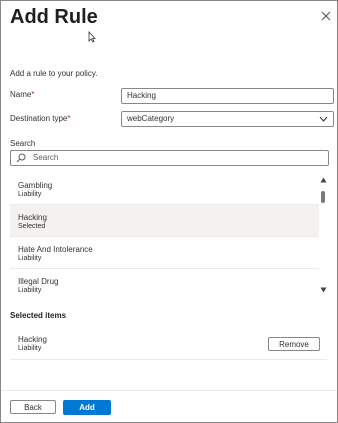 The width and height of the screenshot is (338, 423). Describe the element at coordinates (38, 281) in the screenshot. I see `list-item-name: Illegal Drug` at that location.